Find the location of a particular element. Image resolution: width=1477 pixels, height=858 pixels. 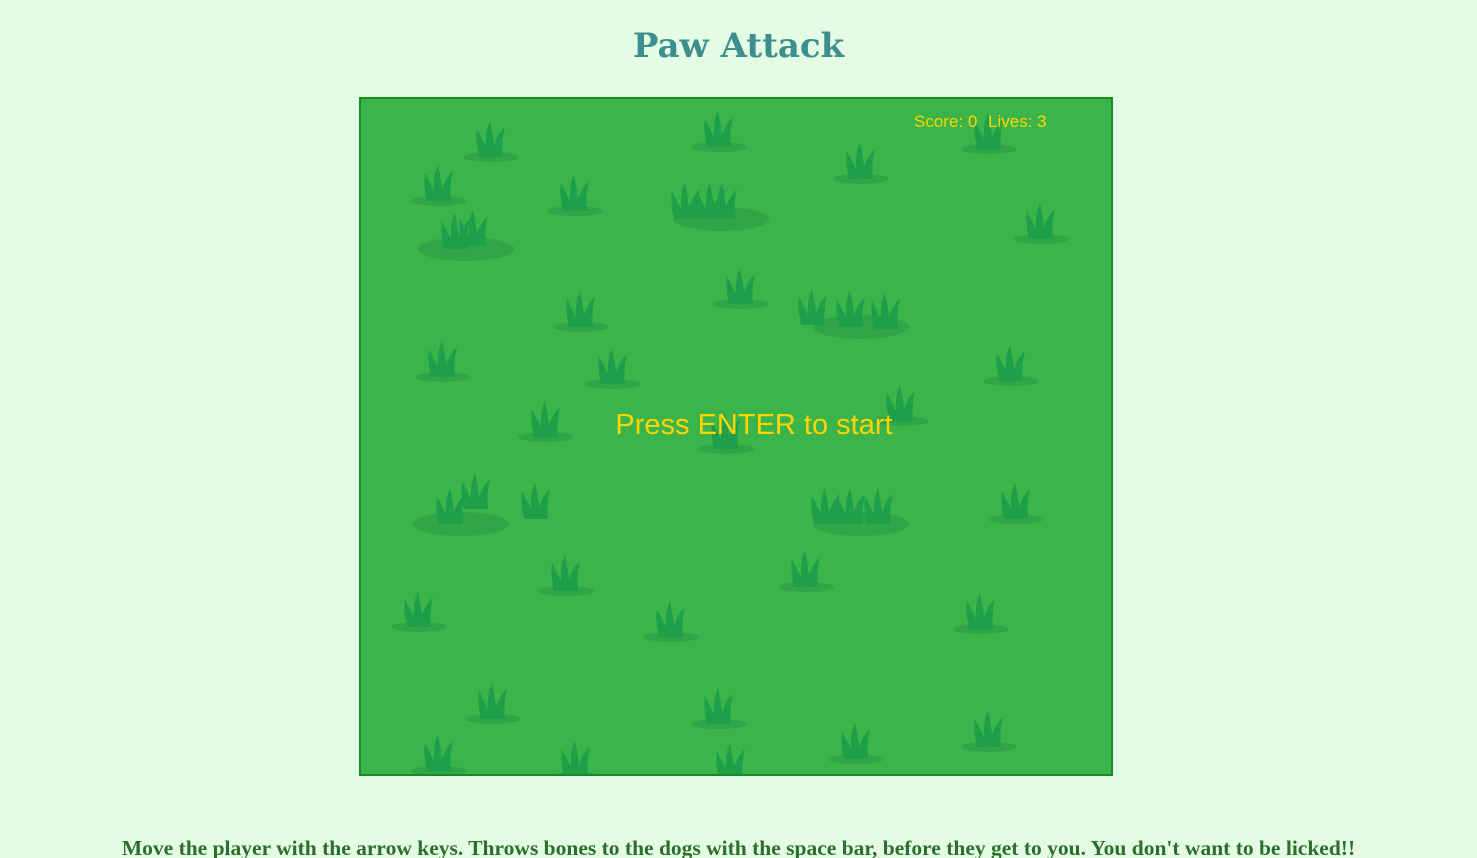

lives-label: Lives: 3 is located at coordinates (1017, 121).